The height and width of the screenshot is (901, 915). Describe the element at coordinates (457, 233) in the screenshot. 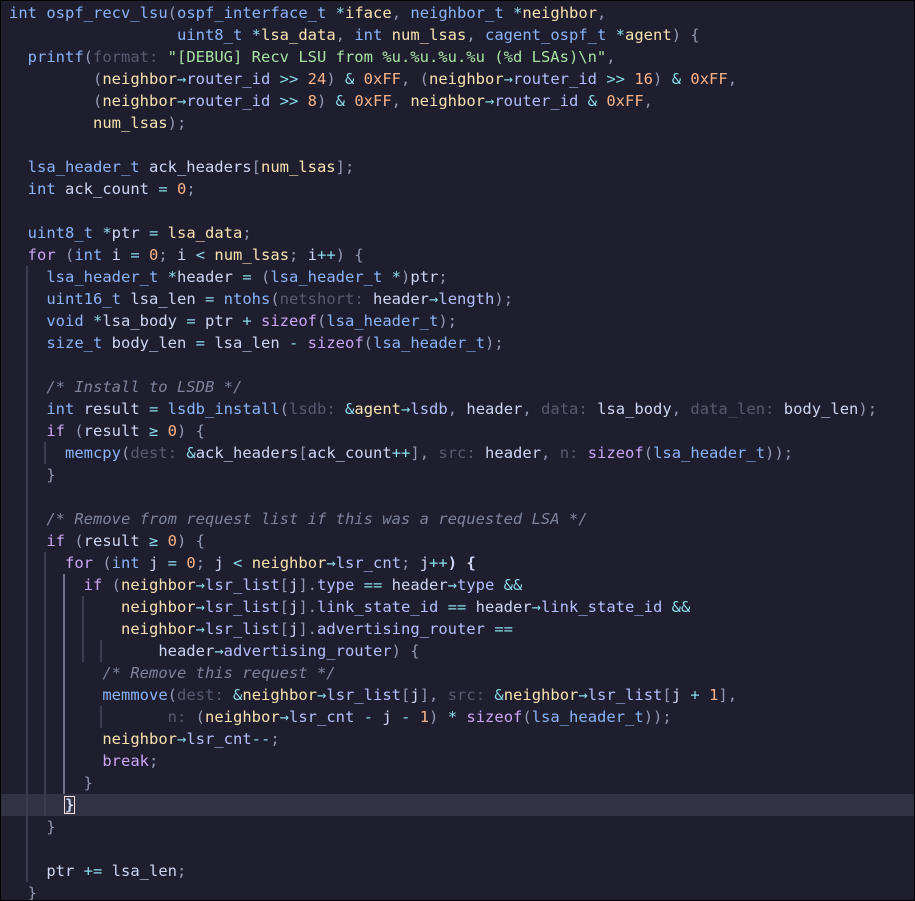

I see `code-line: uint8_t *ptr = lsa_data;` at that location.